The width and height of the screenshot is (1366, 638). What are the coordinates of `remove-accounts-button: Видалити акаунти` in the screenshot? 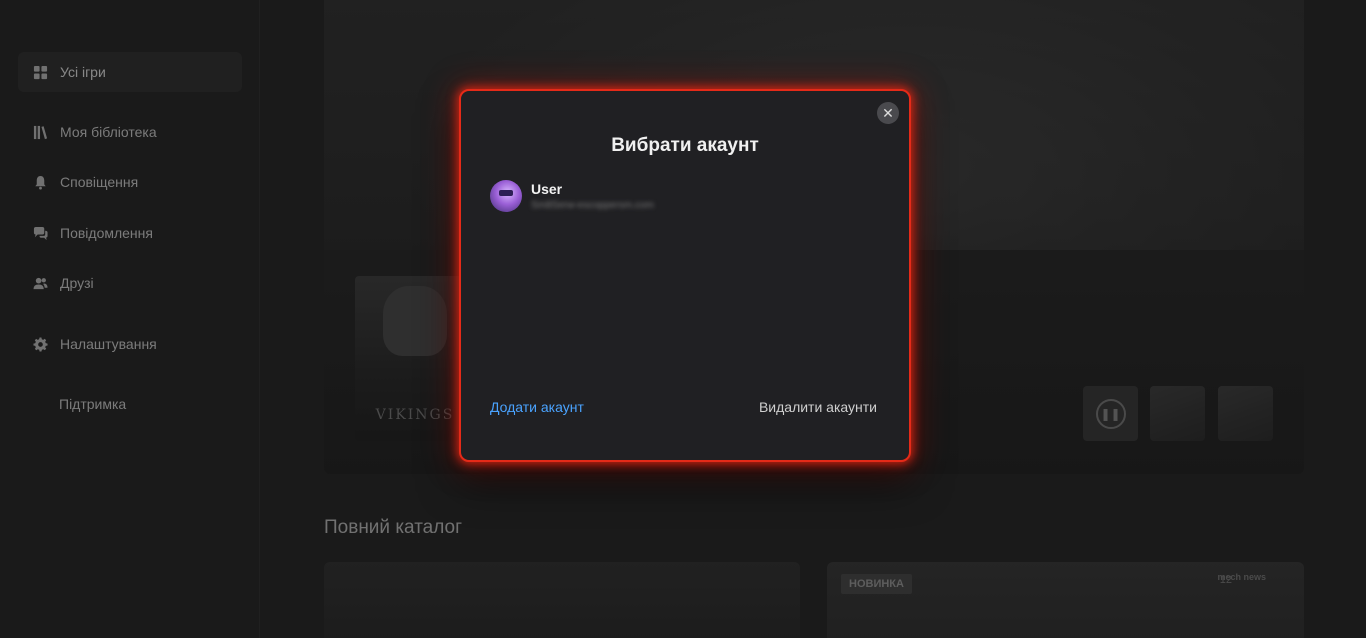 It's located at (818, 407).